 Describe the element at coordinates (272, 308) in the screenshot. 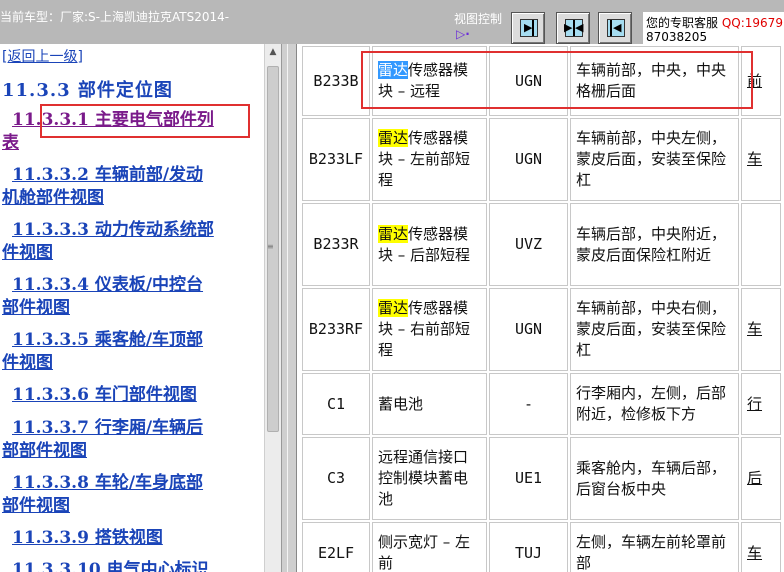

I see `left-nav-scrollbar: ▲ ≡` at that location.